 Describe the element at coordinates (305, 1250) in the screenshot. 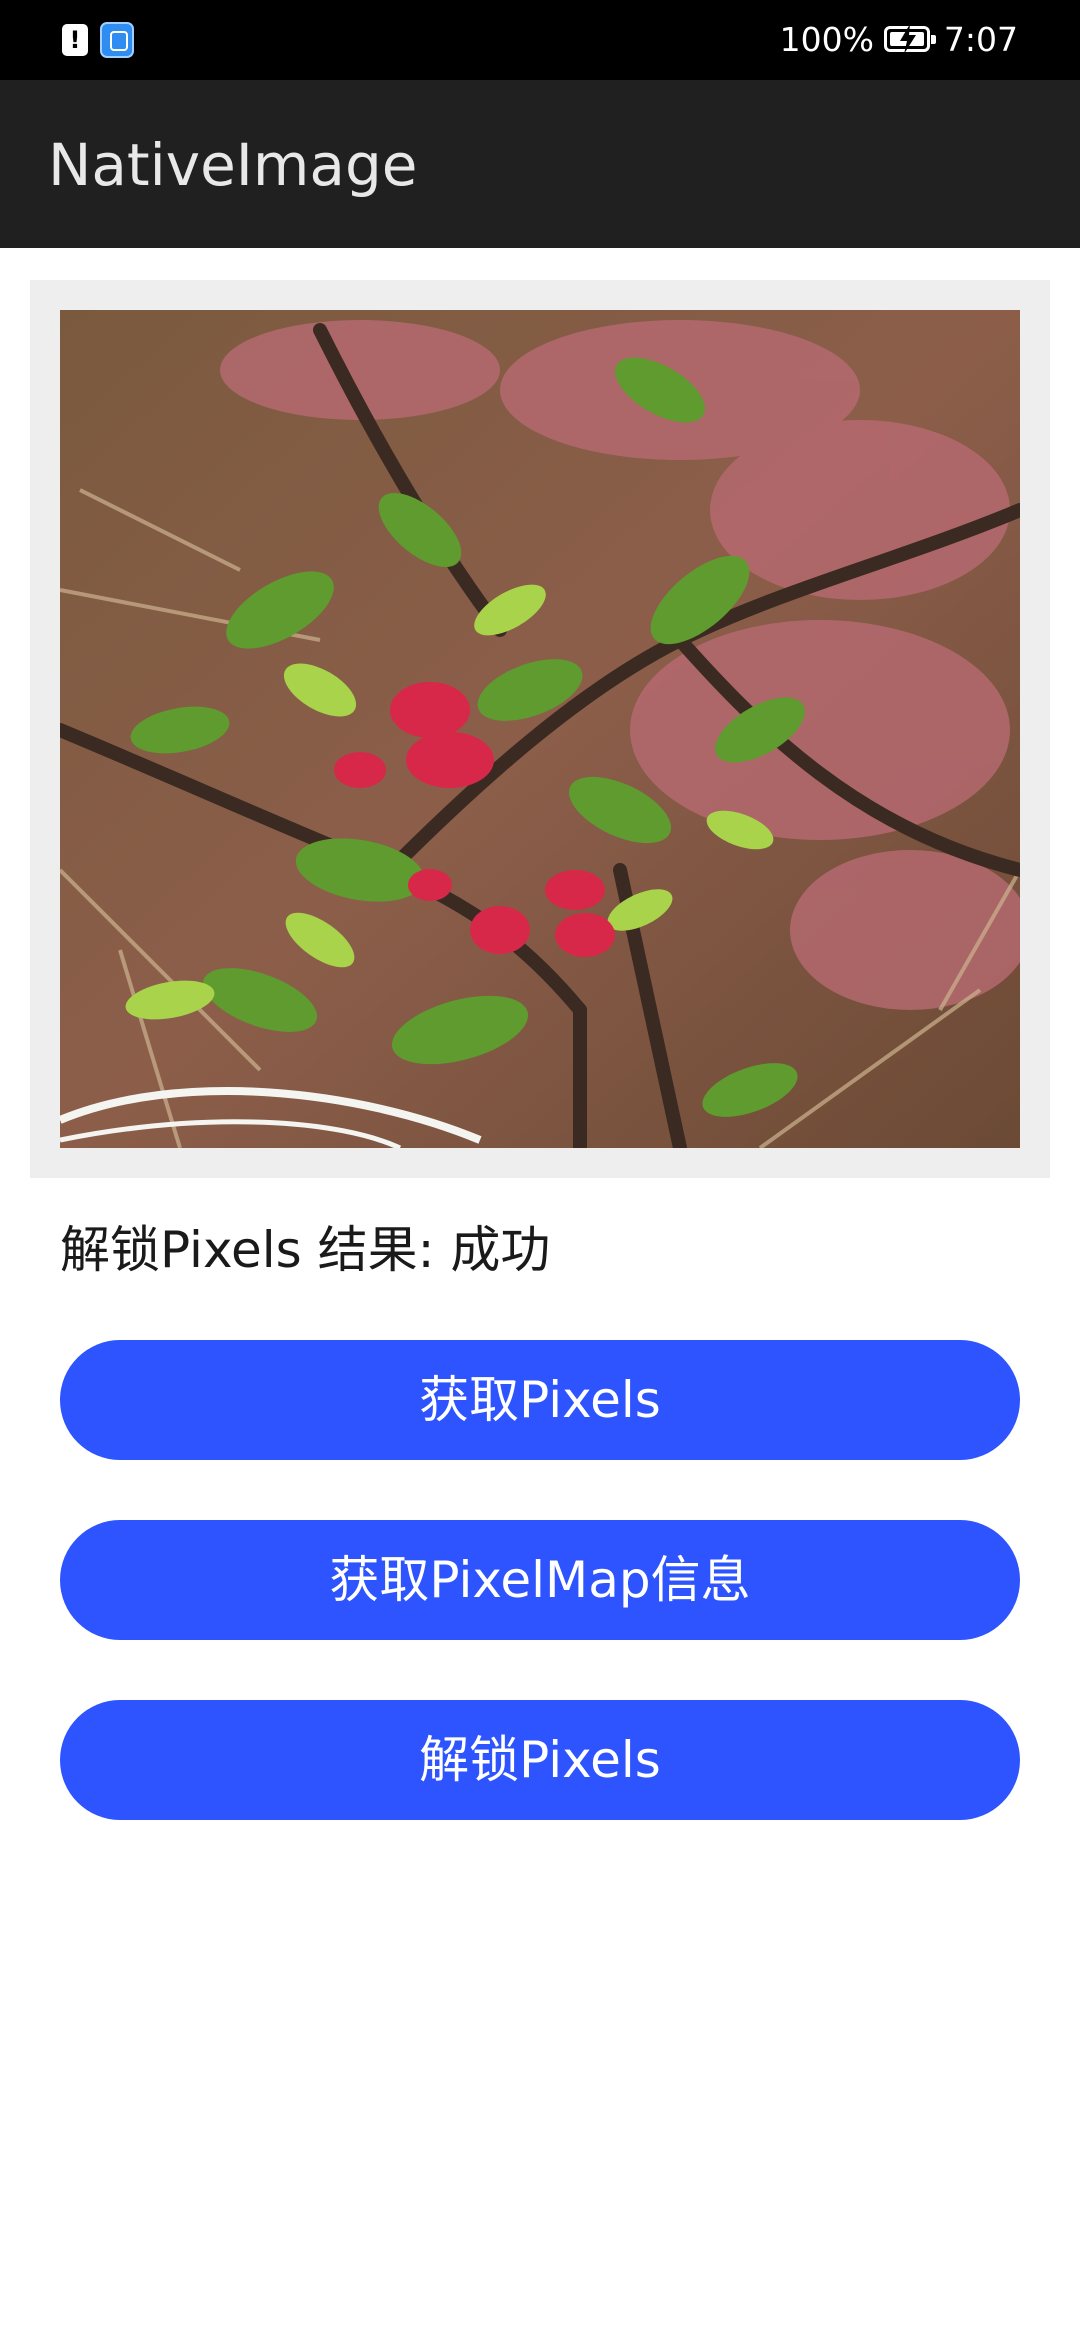

I see `unlock-result-text: 解锁Pixels 结果: 成功` at that location.